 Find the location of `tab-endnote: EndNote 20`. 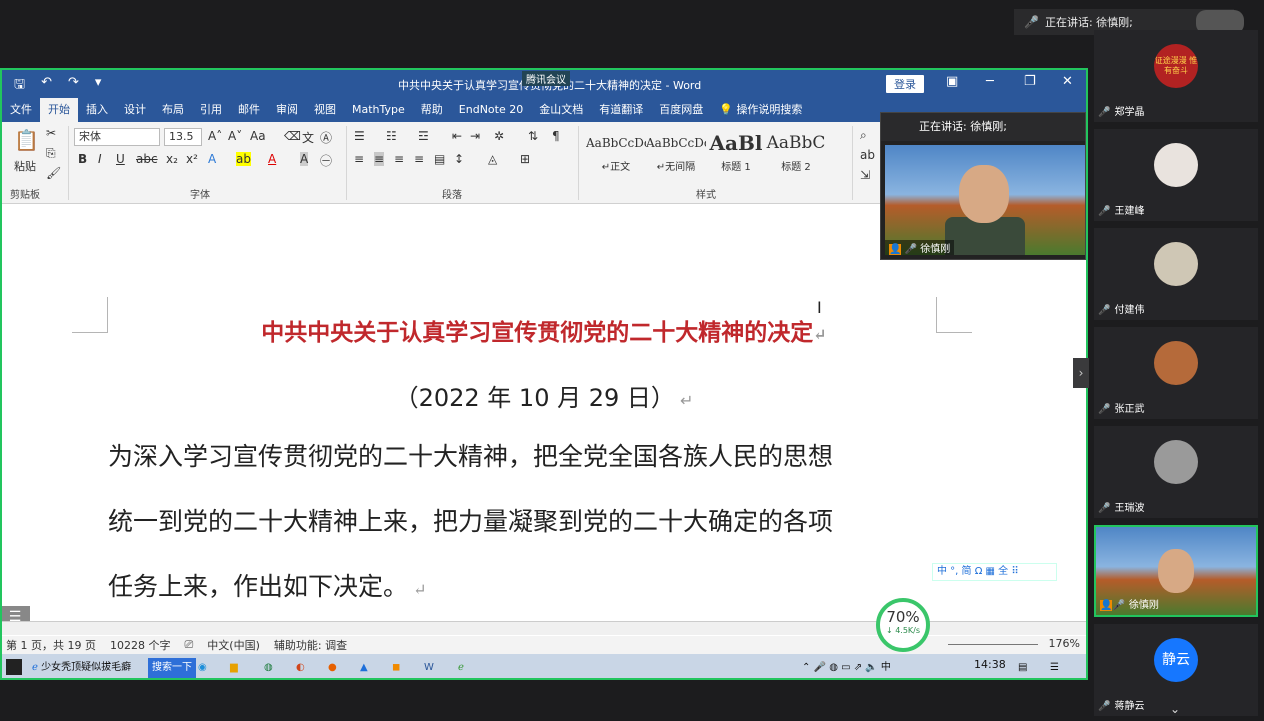

tab-endnote: EndNote 20 is located at coordinates (491, 110).